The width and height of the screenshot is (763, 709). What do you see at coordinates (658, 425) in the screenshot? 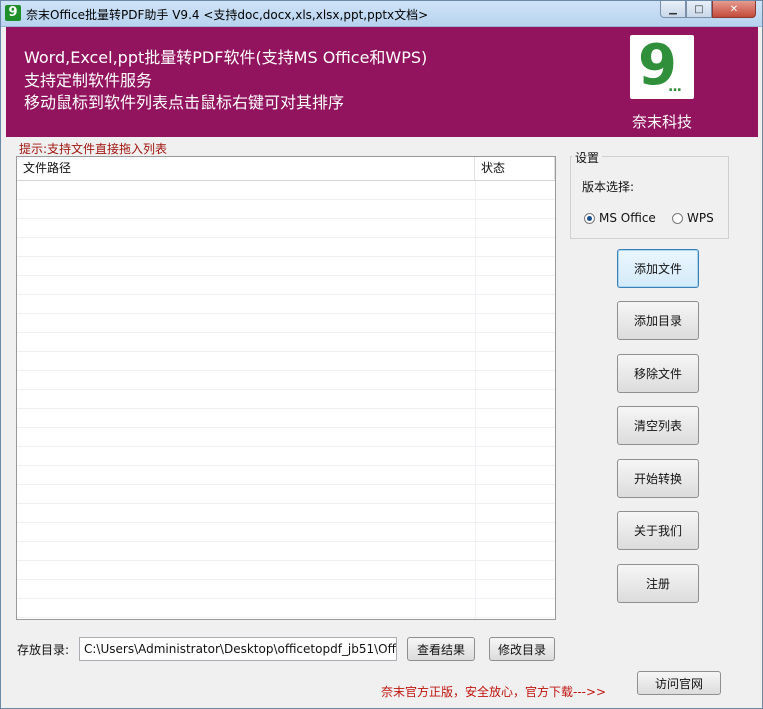
I see `clear-list-button: 清空列表` at bounding box center [658, 425].